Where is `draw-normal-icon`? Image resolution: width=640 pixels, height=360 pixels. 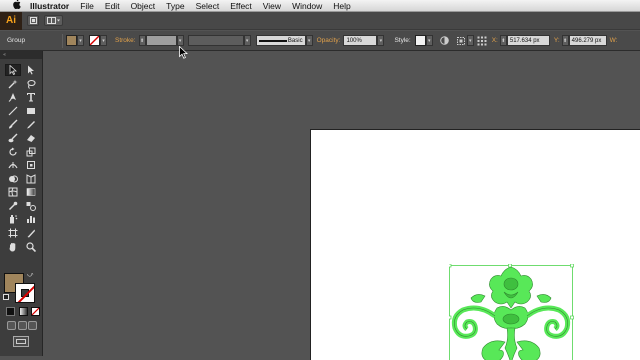 draw-normal-icon is located at coordinates (11, 325).